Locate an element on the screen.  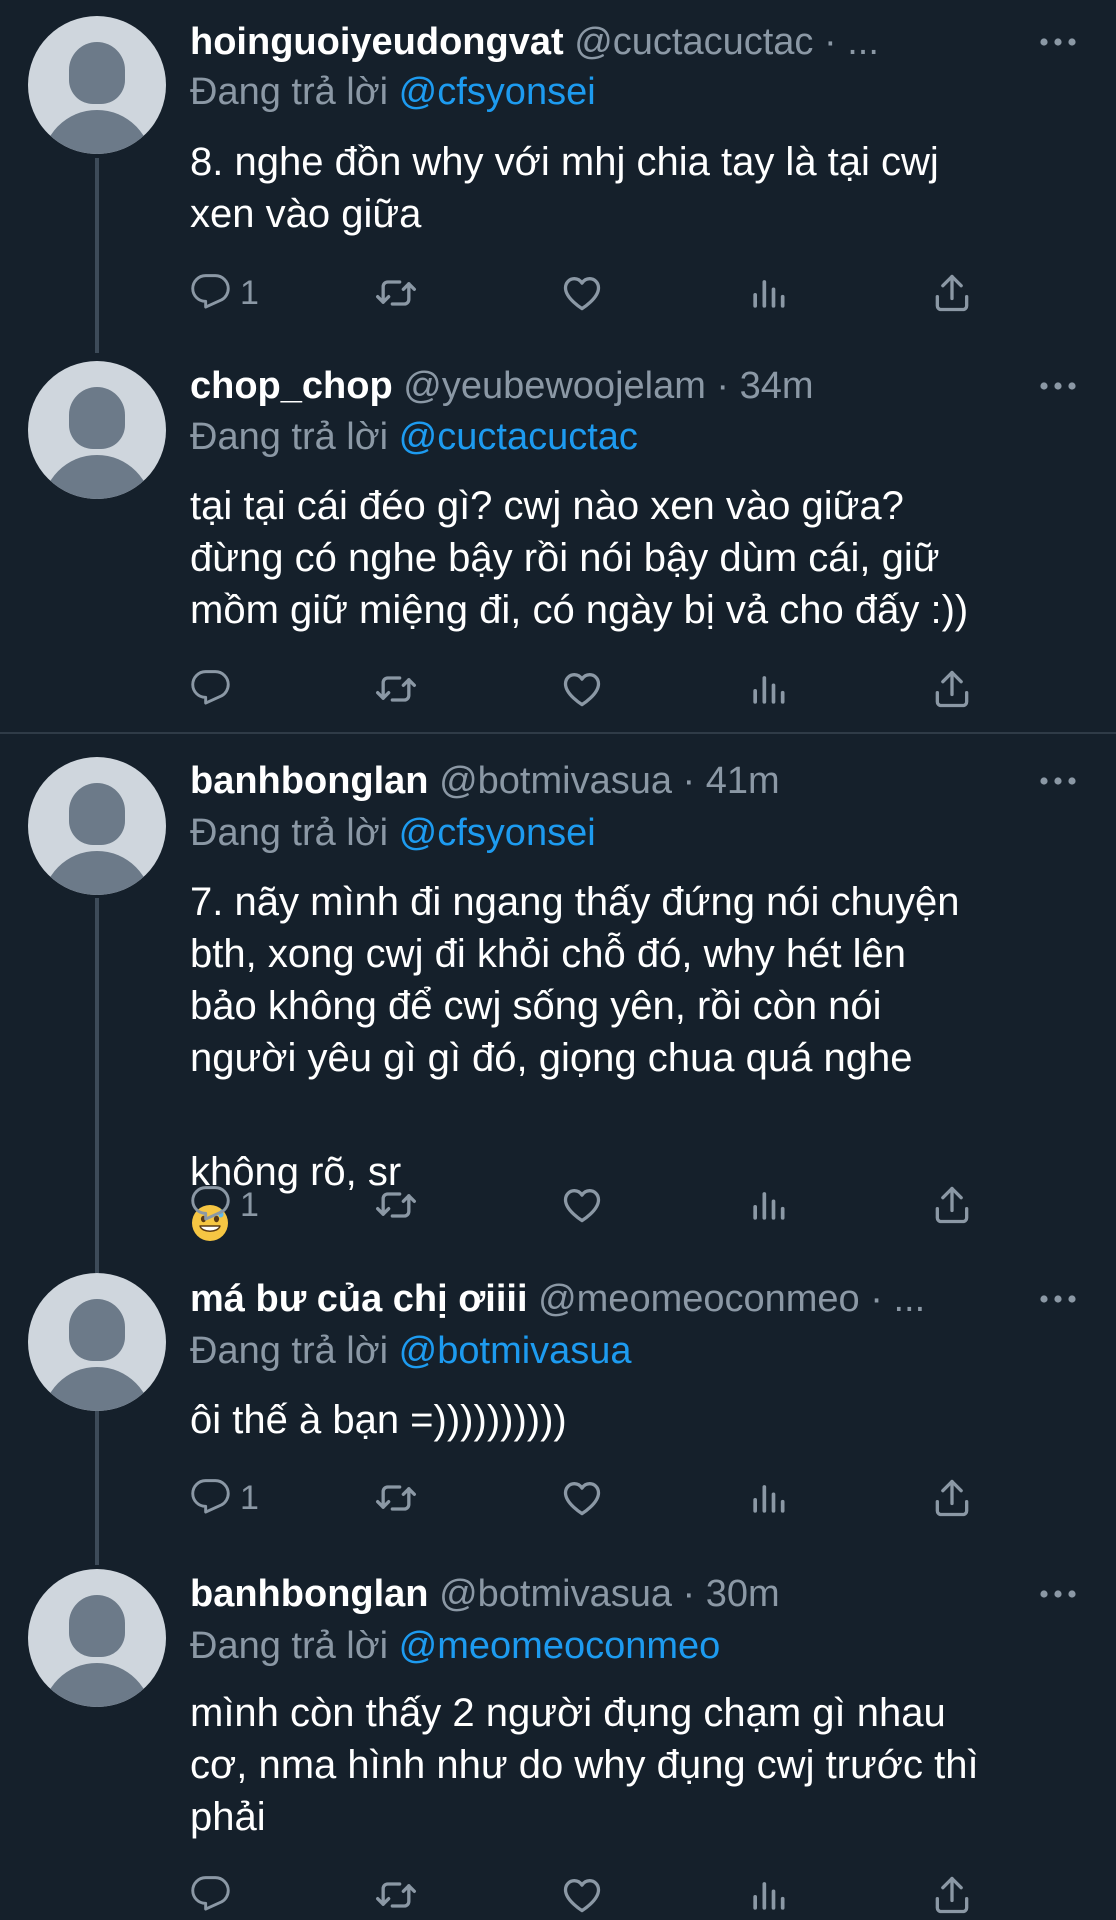
replying-to: Đang trả lời @cuctacuctac is located at coordinates (630, 437).